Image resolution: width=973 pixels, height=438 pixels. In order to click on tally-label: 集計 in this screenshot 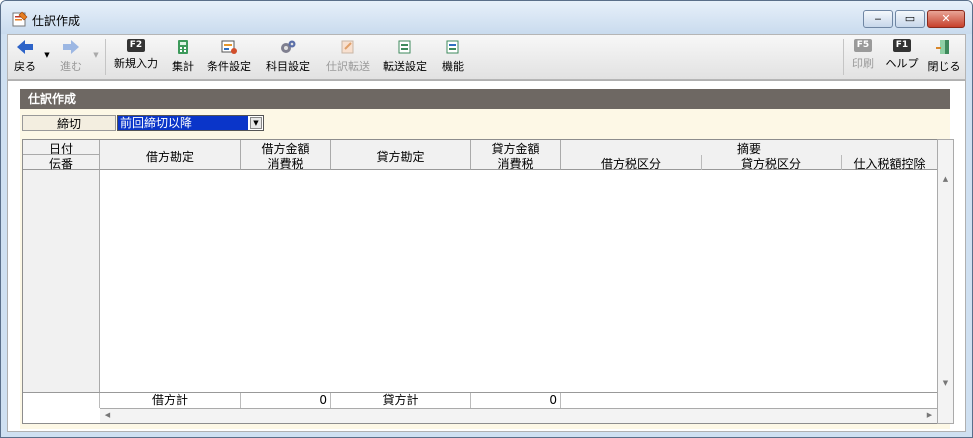, I will do `click(183, 66)`.